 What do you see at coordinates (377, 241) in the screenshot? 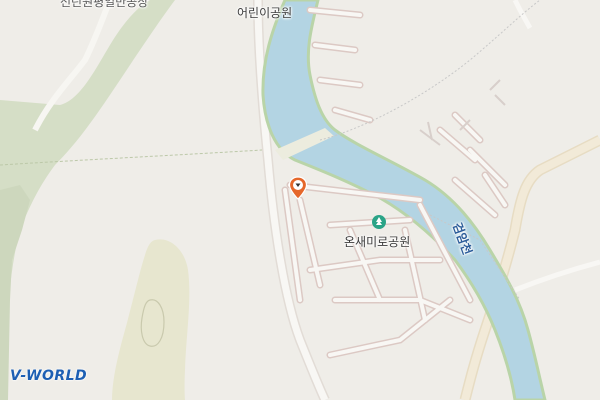
I see `place-label-onsaemiro-park: 온새미로공원` at bounding box center [377, 241].